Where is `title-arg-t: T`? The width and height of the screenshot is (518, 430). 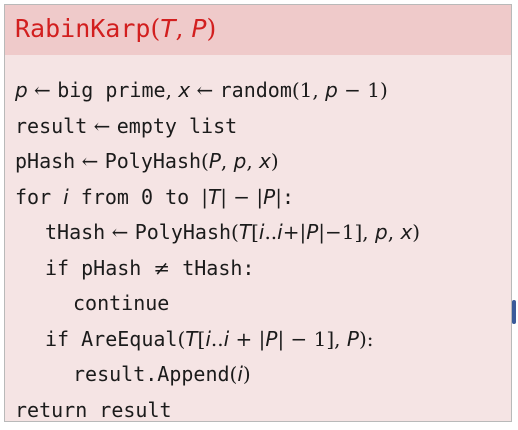
title-arg-t: T is located at coordinates (167, 28).